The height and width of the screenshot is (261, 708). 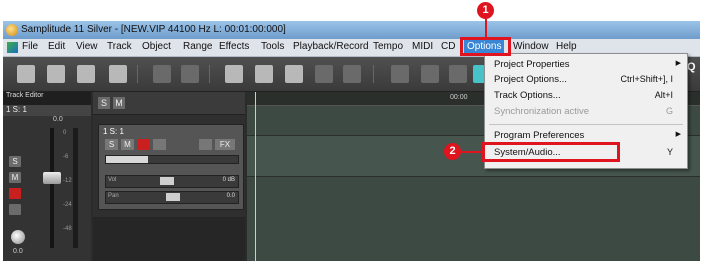 I want to click on volume-fader-track, so click(x=52, y=188).